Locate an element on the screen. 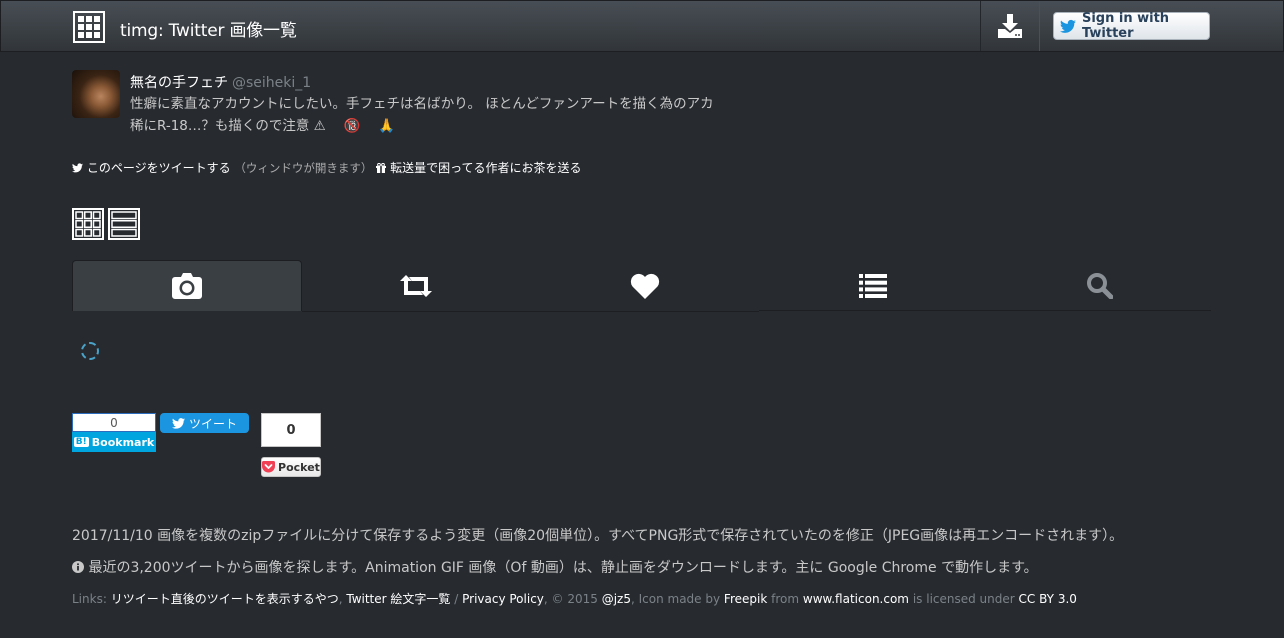 This screenshot has width=1284, height=638. footer-licensed: is licensed under is located at coordinates (963, 599).